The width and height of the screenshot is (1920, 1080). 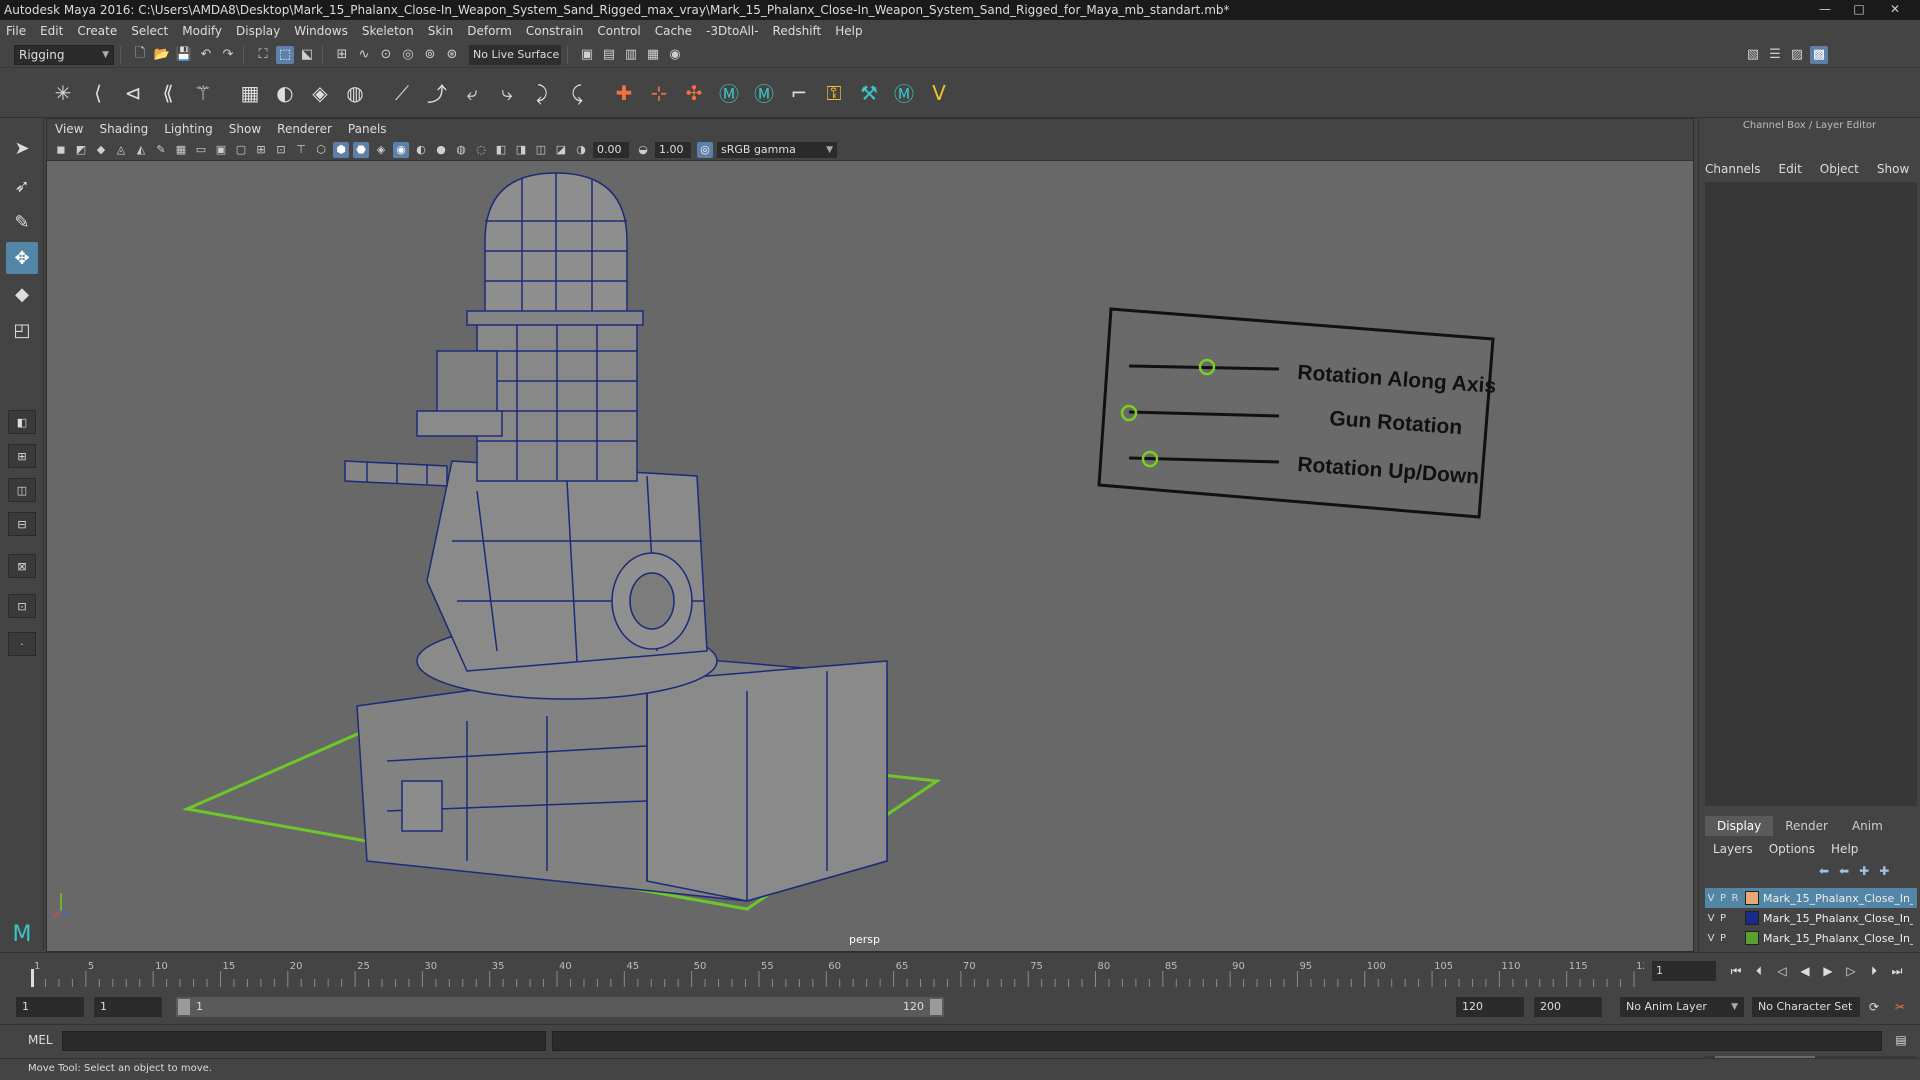 What do you see at coordinates (184, 1007) in the screenshot?
I see `range-start-handle` at bounding box center [184, 1007].